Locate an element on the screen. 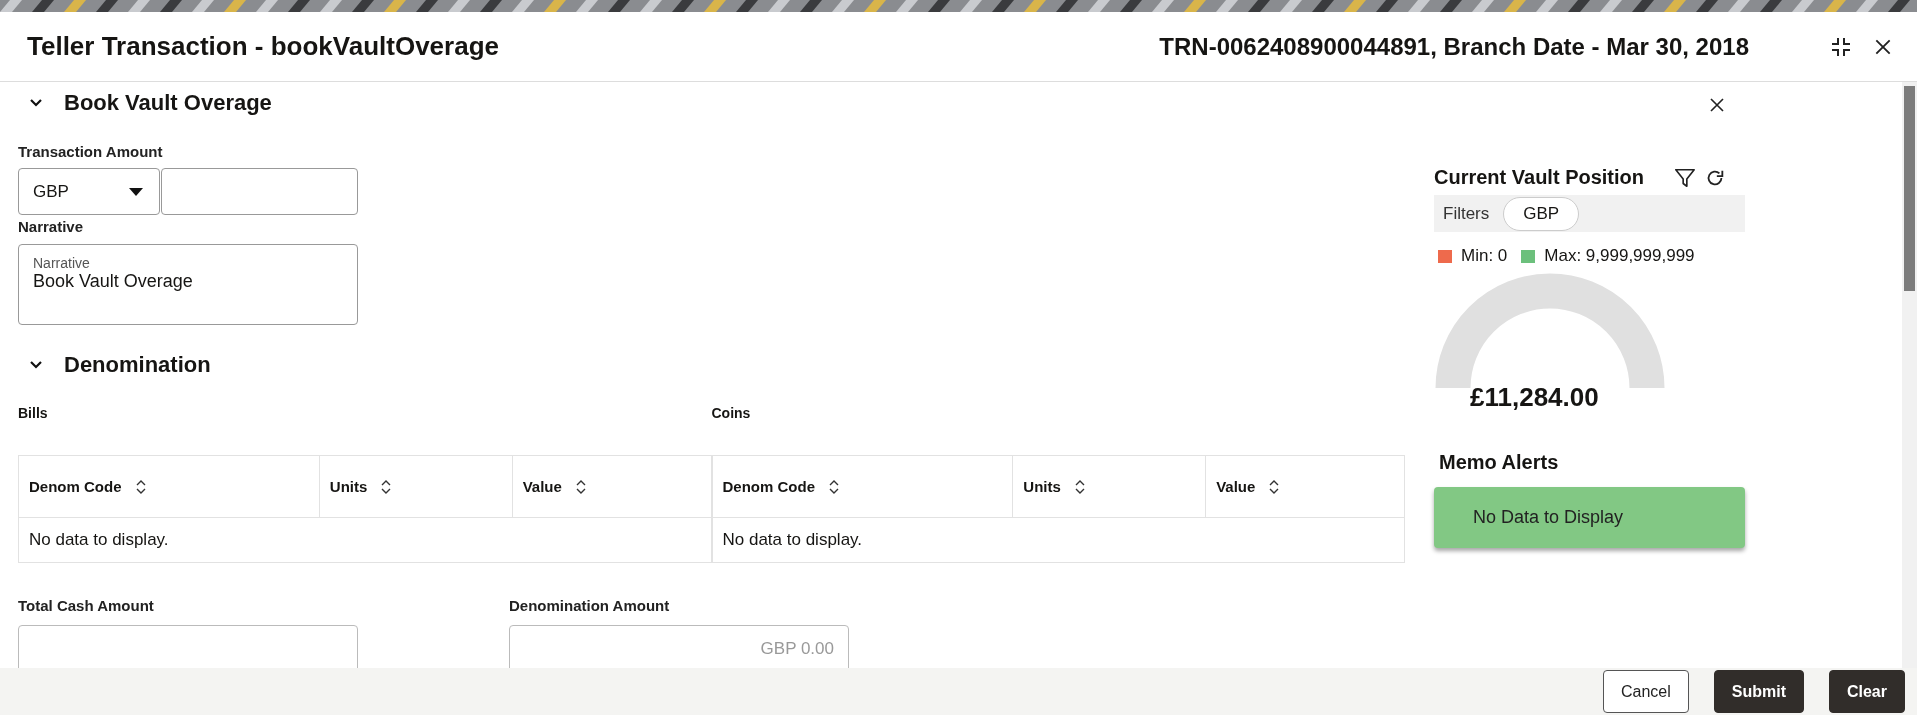 The width and height of the screenshot is (1917, 715). action-button: Submit is located at coordinates (1758, 691).